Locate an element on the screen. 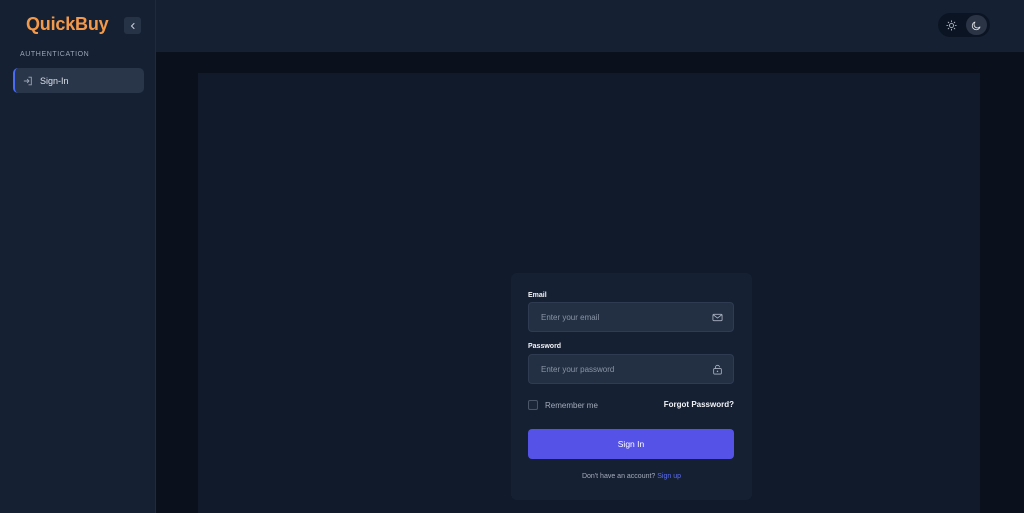  remember-me-row: Remember me is located at coordinates (563, 405).